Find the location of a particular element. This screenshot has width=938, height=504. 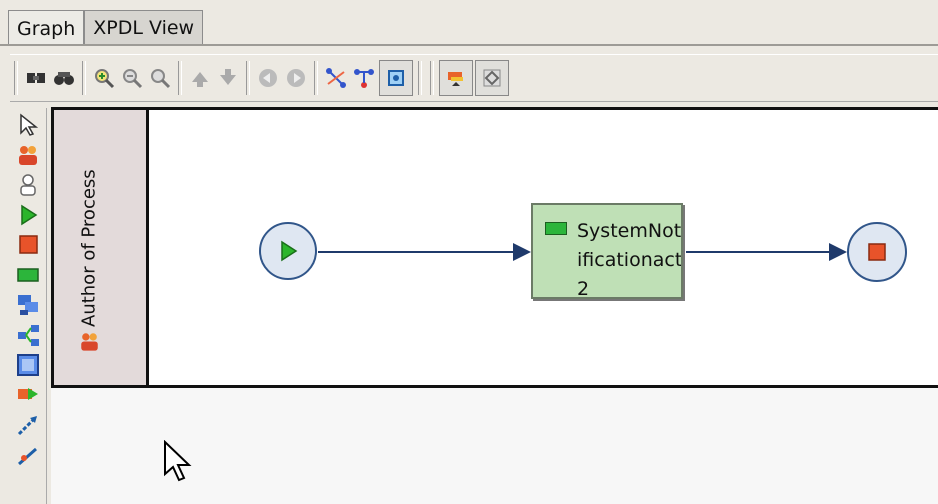

activity-node: SystemNotificationact2 is located at coordinates (607, 251).